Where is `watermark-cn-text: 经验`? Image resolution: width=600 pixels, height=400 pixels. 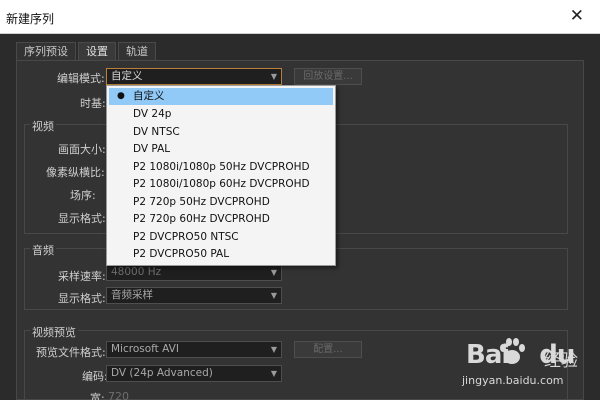
watermark-cn-text: 经验 is located at coordinates (561, 361).